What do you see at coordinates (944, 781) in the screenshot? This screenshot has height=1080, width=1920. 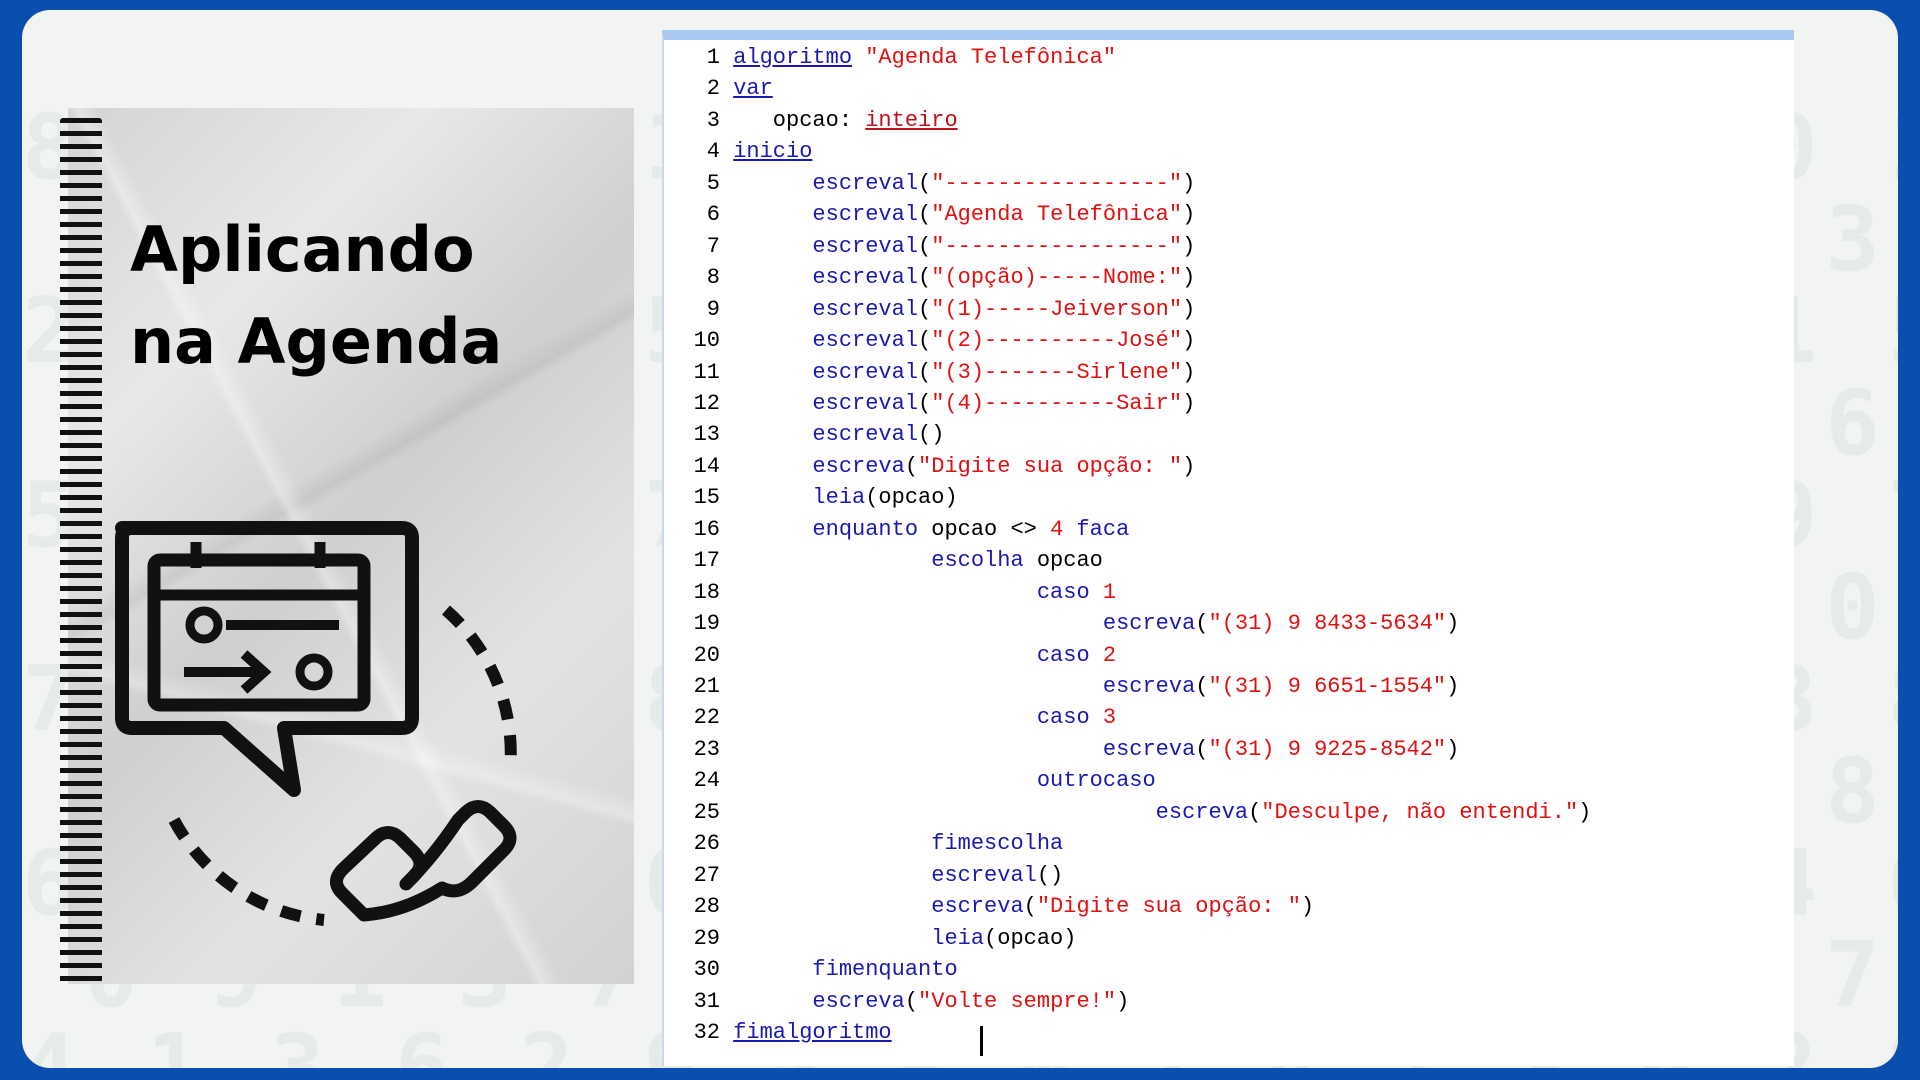 I see `code-token: outrocaso` at bounding box center [944, 781].